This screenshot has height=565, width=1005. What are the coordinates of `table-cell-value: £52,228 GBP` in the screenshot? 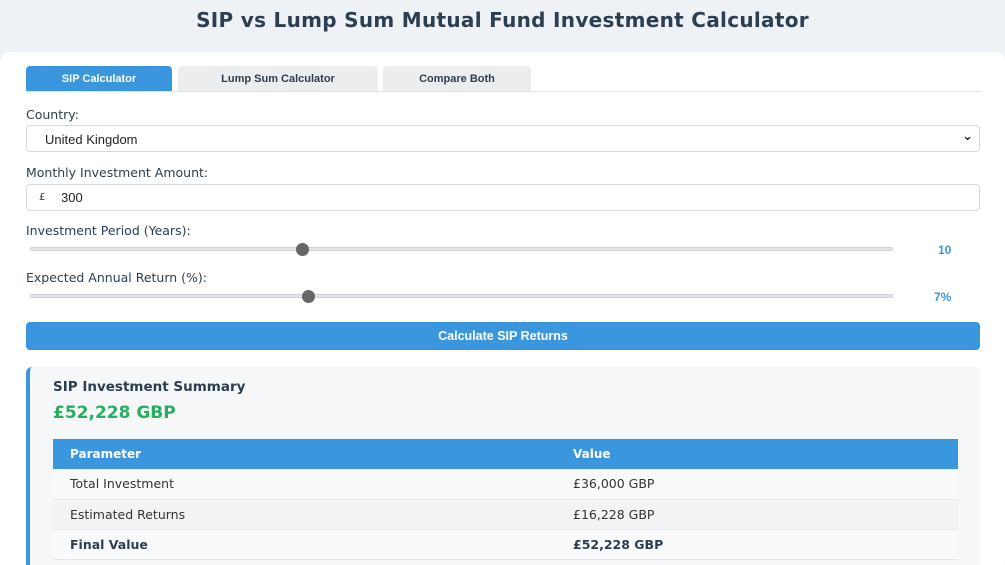 It's located at (757, 544).